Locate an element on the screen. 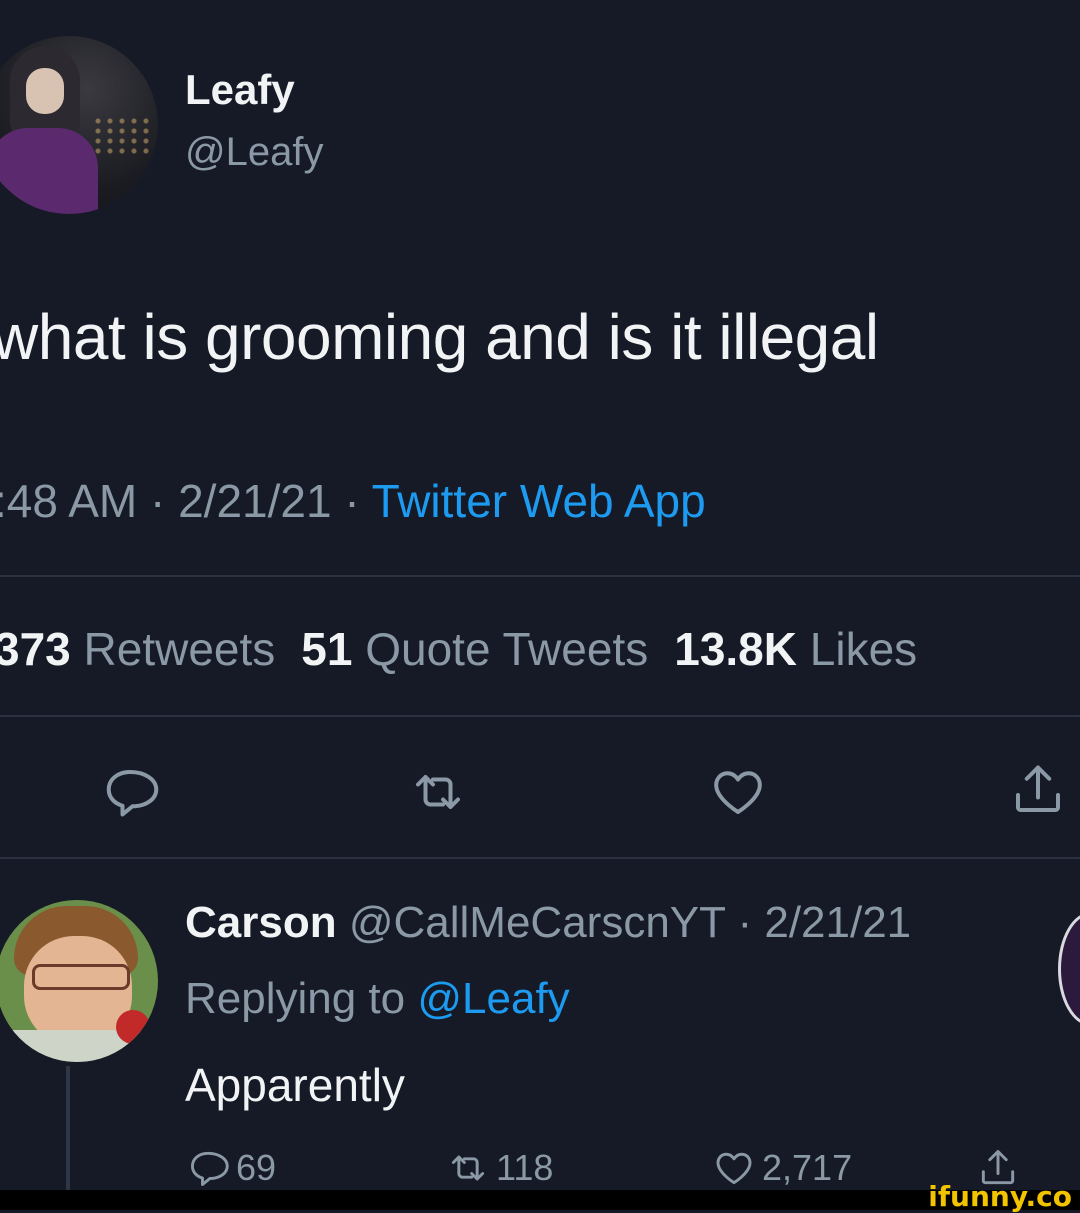 This screenshot has width=1080, height=1213. like-button is located at coordinates (738, 792).